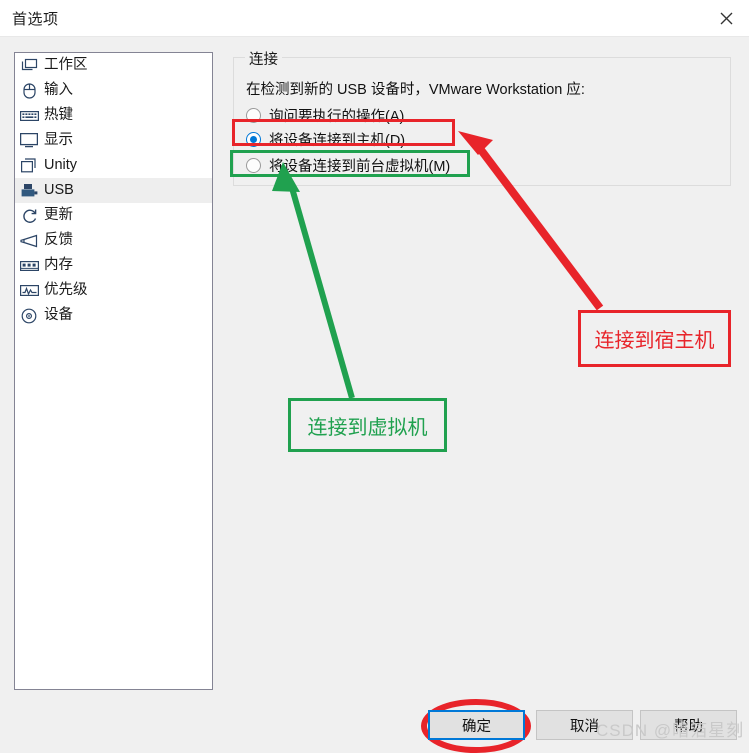 This screenshot has height=753, width=749. What do you see at coordinates (58, 140) in the screenshot?
I see `sidebar-item-label: 显示` at bounding box center [58, 140].